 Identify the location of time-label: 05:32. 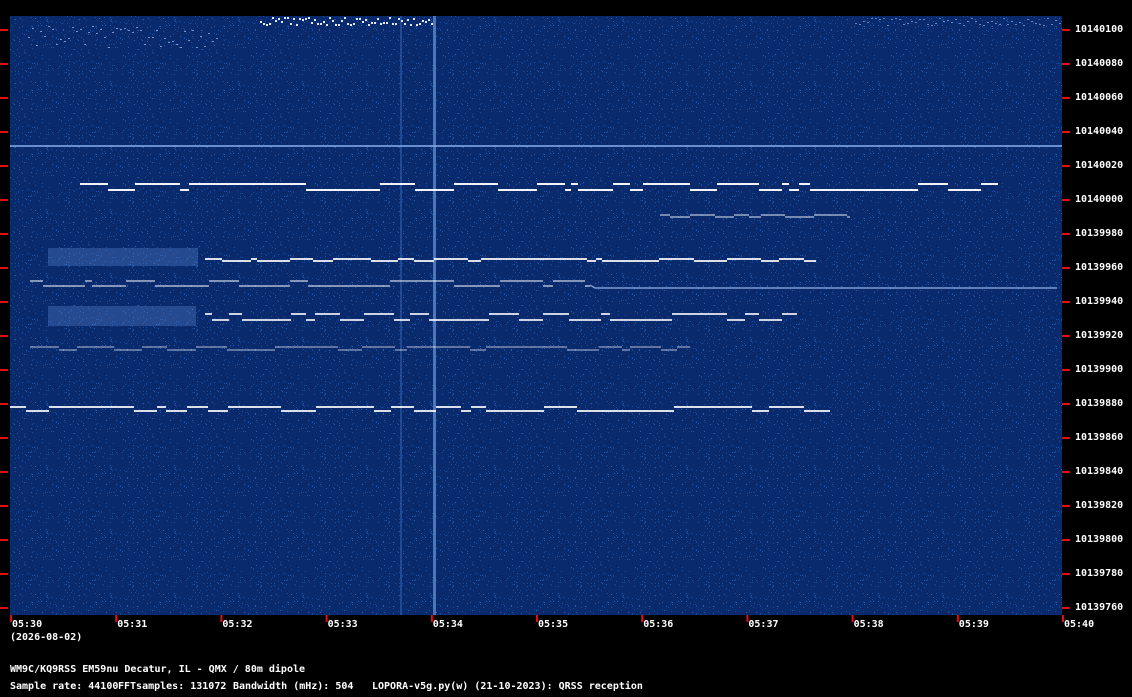
(237, 624).